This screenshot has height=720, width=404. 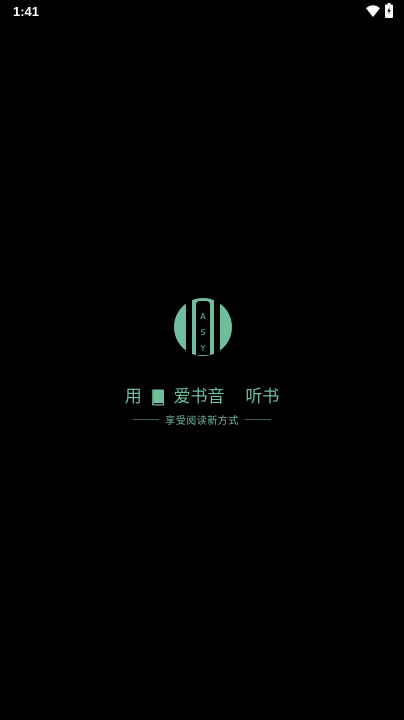 I want to click on app-title-part-1: 用, so click(x=133, y=397).